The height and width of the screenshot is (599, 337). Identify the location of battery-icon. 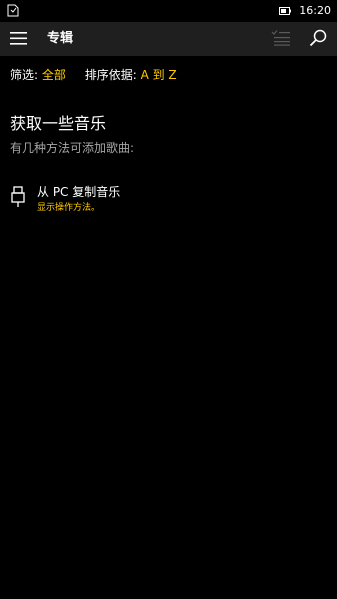
(285, 11).